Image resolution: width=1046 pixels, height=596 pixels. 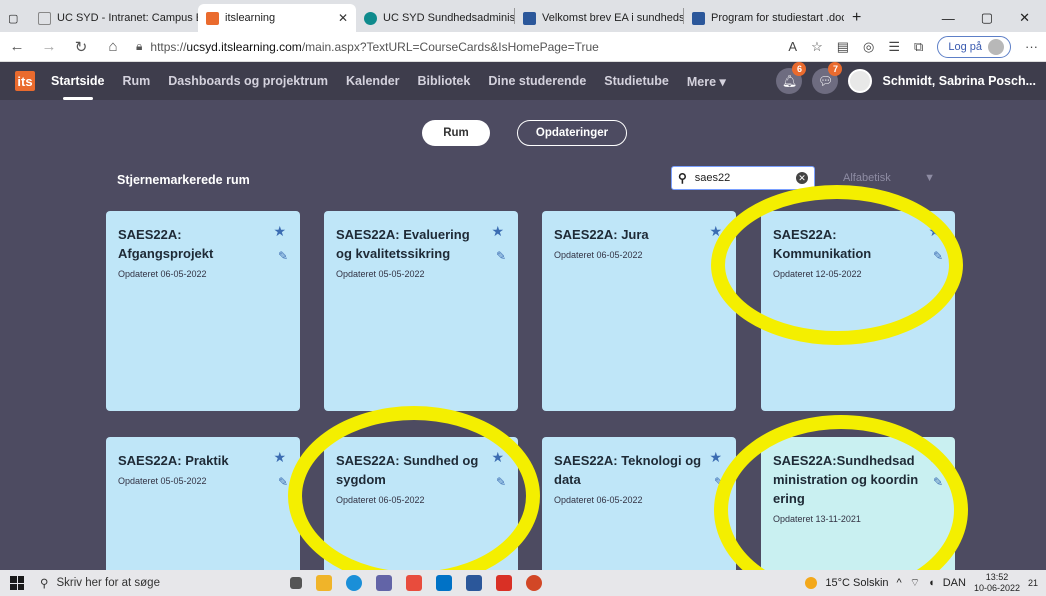 What do you see at coordinates (296, 583) in the screenshot?
I see `task-view-icon` at bounding box center [296, 583].